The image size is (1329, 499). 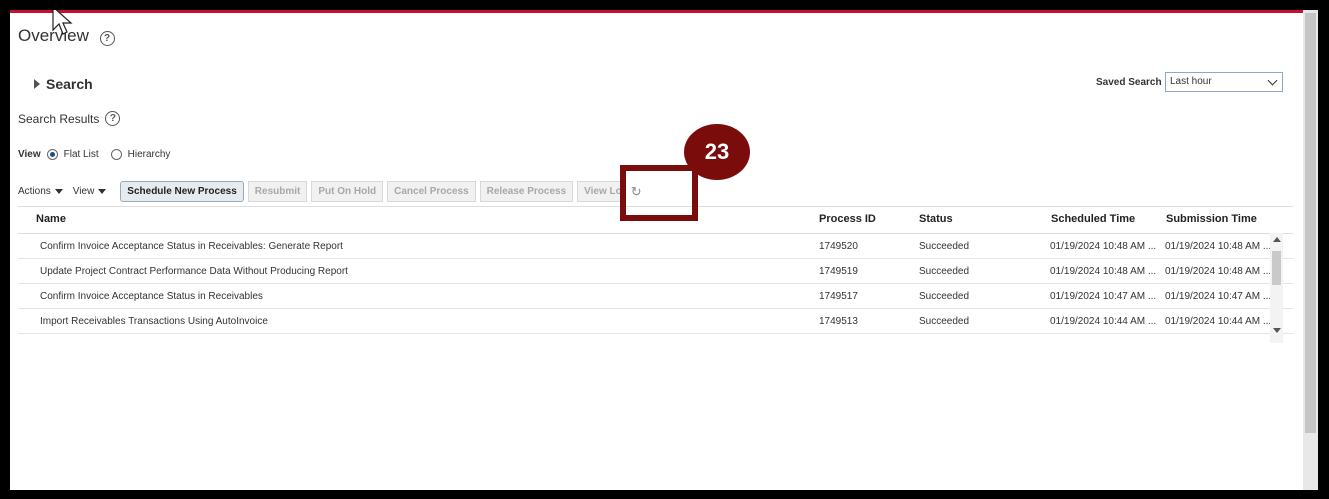 I want to click on column-header-name: Name, so click(x=51, y=219).